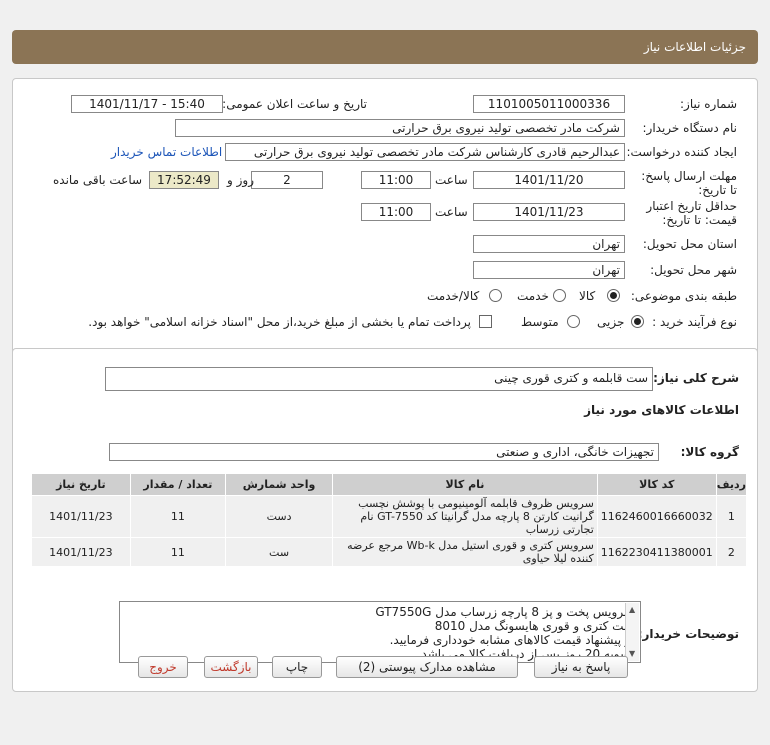  What do you see at coordinates (534, 626) in the screenshot?
I see `buyer-note-line: ست کتری و قوری هایسونگ مدل 8010` at bounding box center [534, 626].